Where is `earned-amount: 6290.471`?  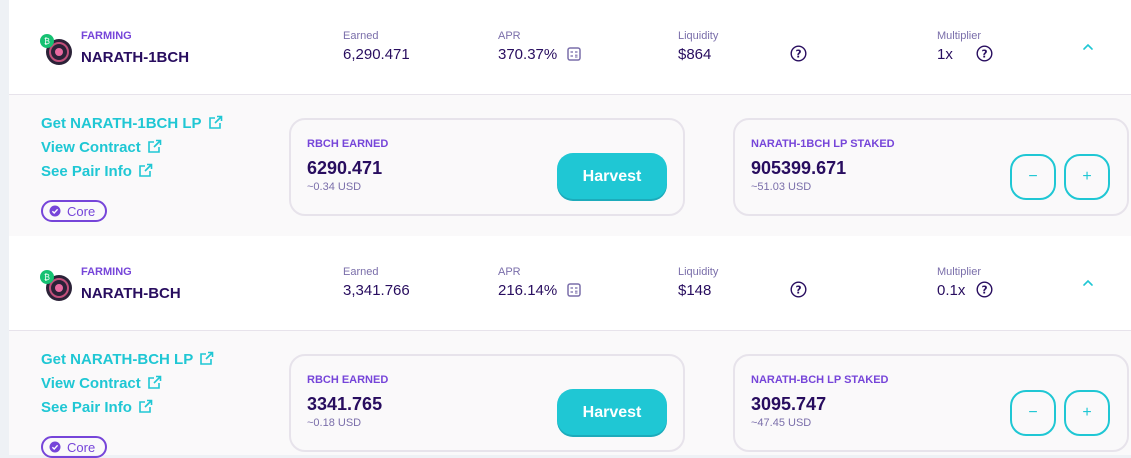 earned-amount: 6290.471 is located at coordinates (345, 168).